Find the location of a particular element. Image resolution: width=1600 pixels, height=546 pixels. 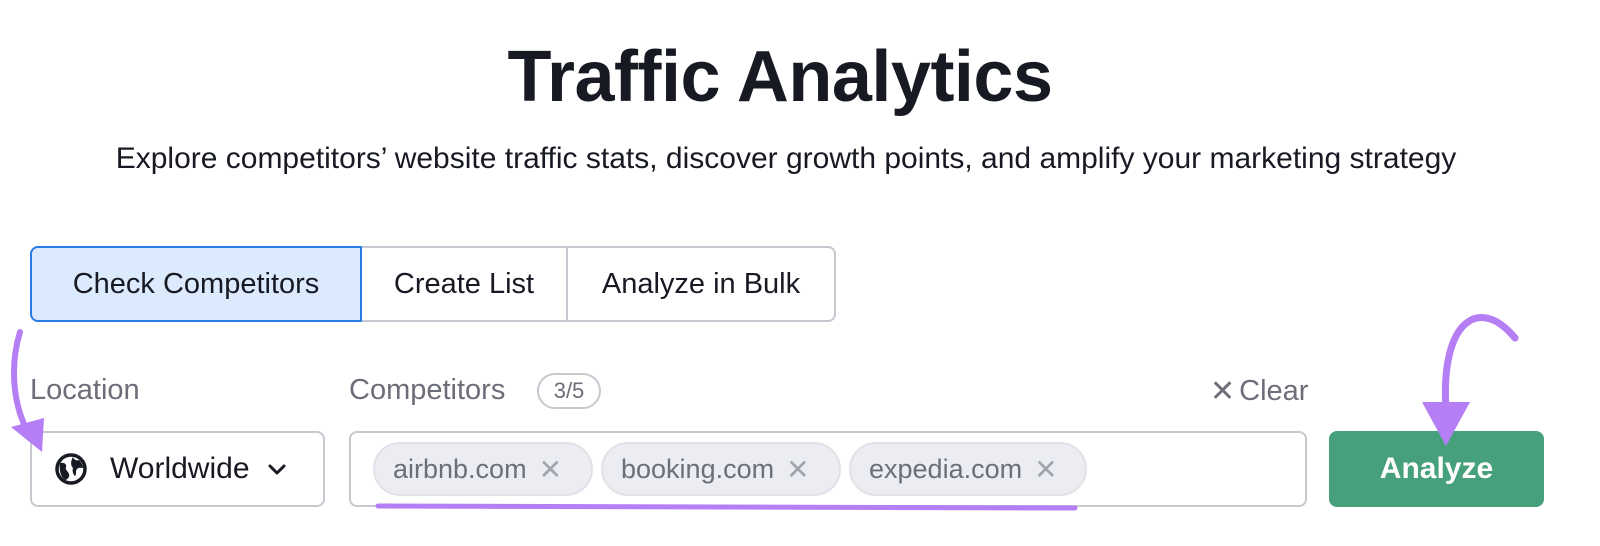

clear-button: ✕ Clear is located at coordinates (1259, 391).